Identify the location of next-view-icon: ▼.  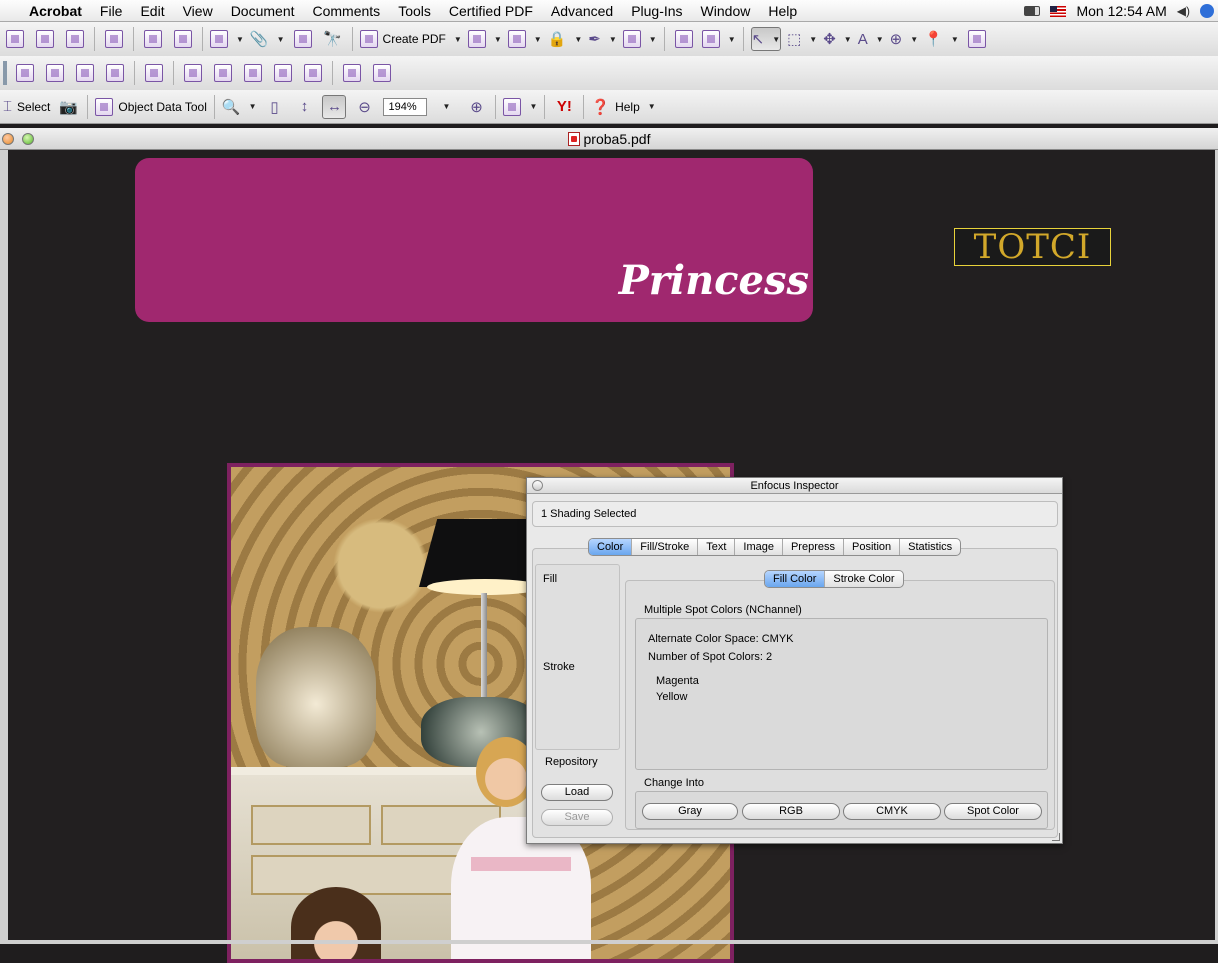
(719, 39).